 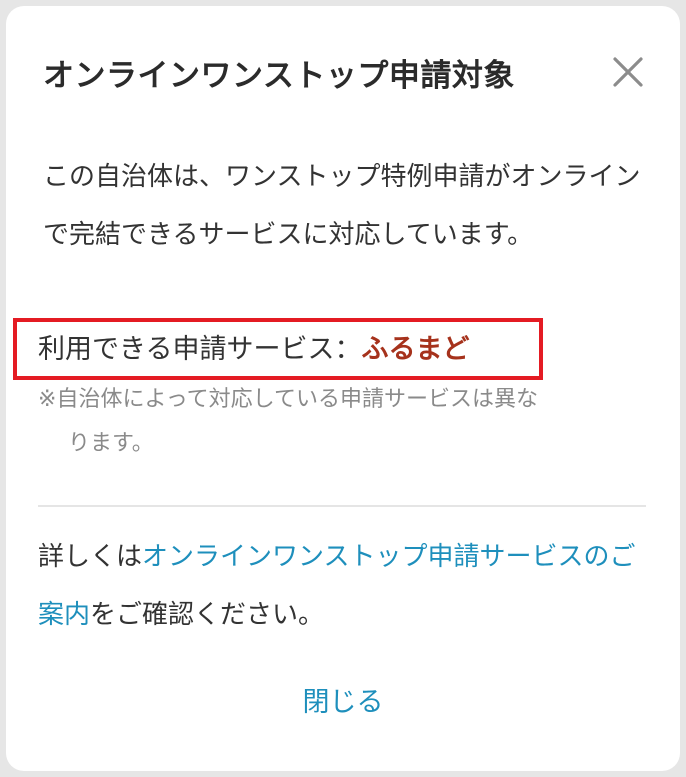 I want to click on service-label: 利用できる申請サービス：, so click(x=200, y=349).